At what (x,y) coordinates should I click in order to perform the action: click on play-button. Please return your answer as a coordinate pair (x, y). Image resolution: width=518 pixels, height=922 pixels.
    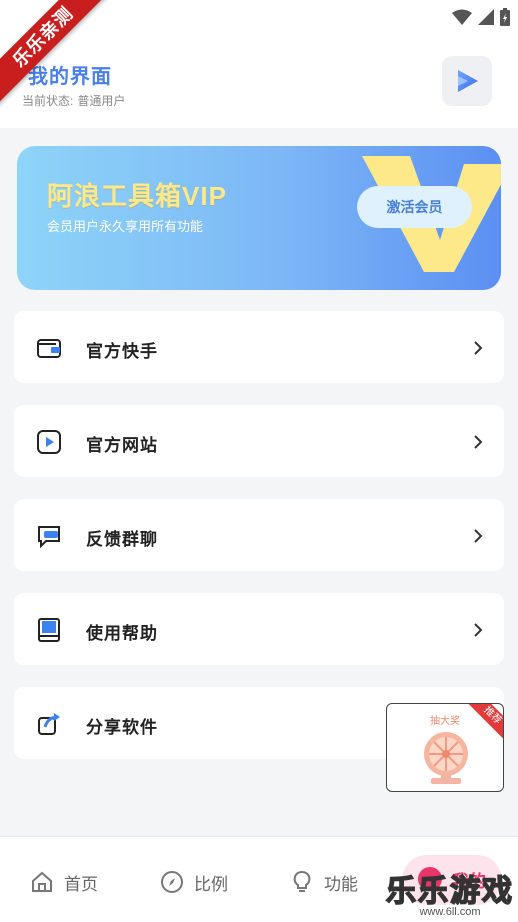
    Looking at the image, I should click on (467, 81).